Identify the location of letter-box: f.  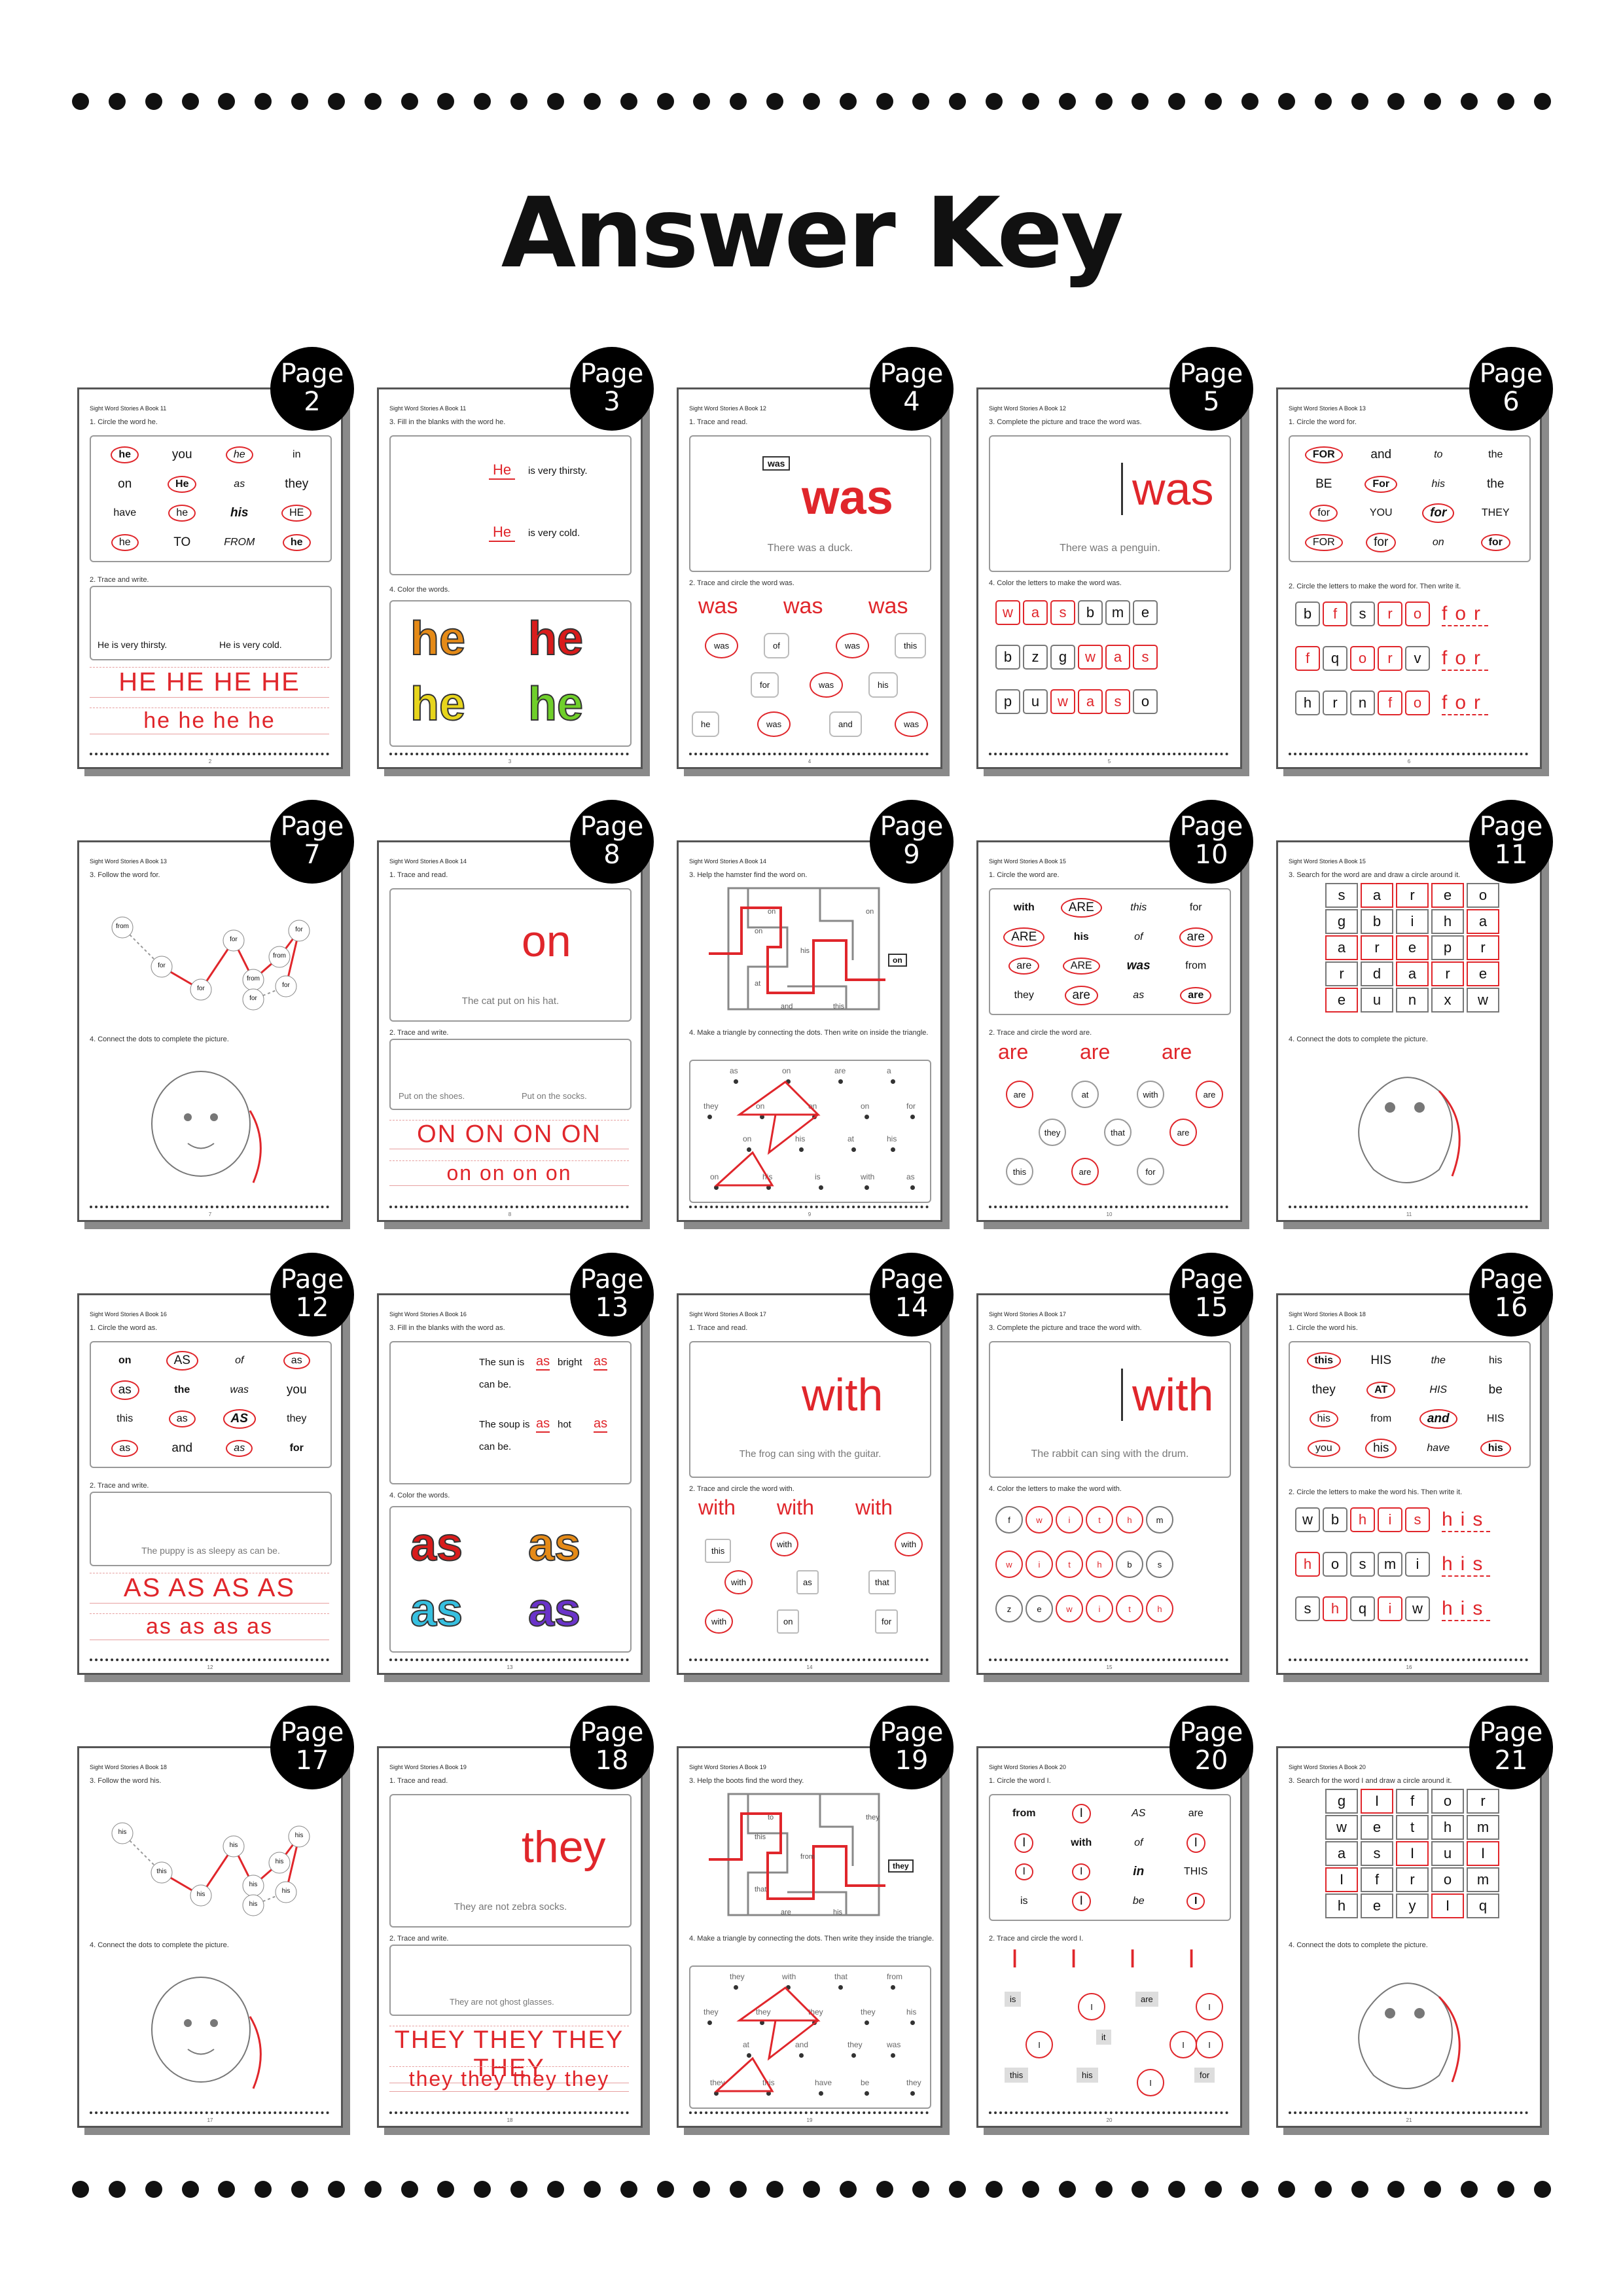
(1390, 703).